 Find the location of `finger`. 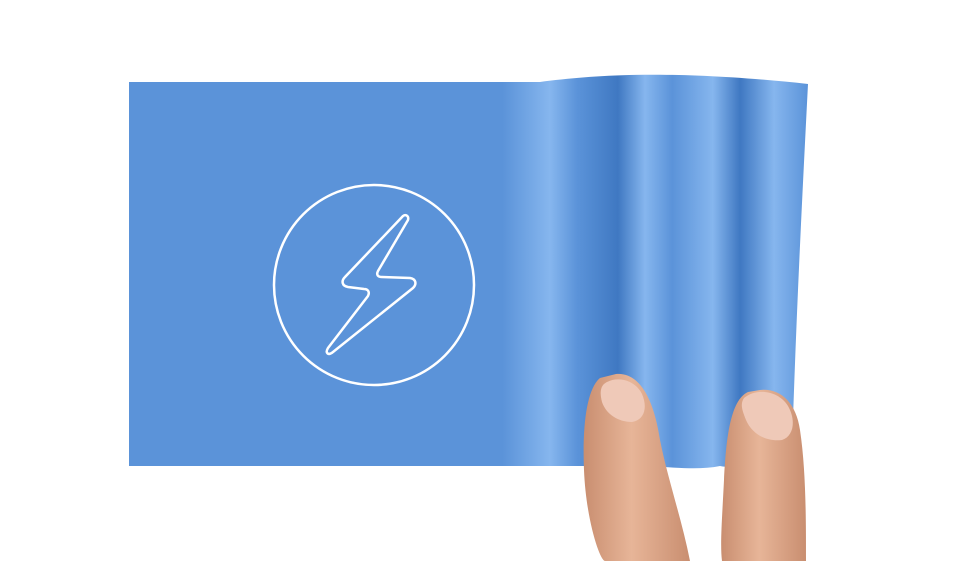

finger is located at coordinates (763, 475).